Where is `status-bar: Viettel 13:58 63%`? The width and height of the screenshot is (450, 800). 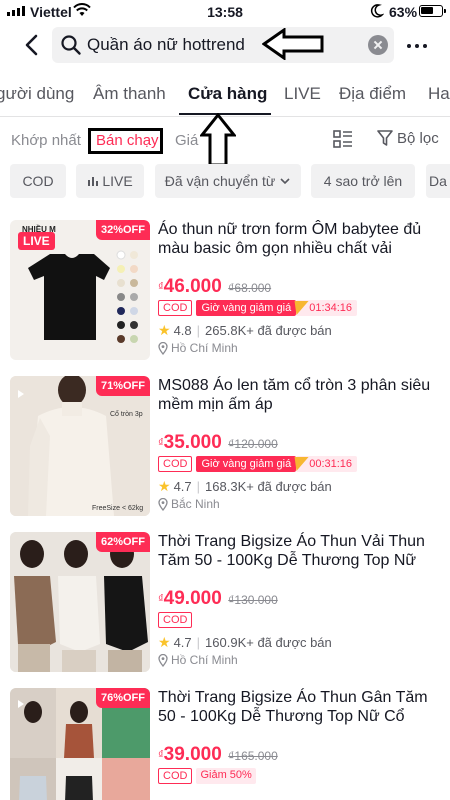
status-bar: Viettel 13:58 63% is located at coordinates (225, 12).